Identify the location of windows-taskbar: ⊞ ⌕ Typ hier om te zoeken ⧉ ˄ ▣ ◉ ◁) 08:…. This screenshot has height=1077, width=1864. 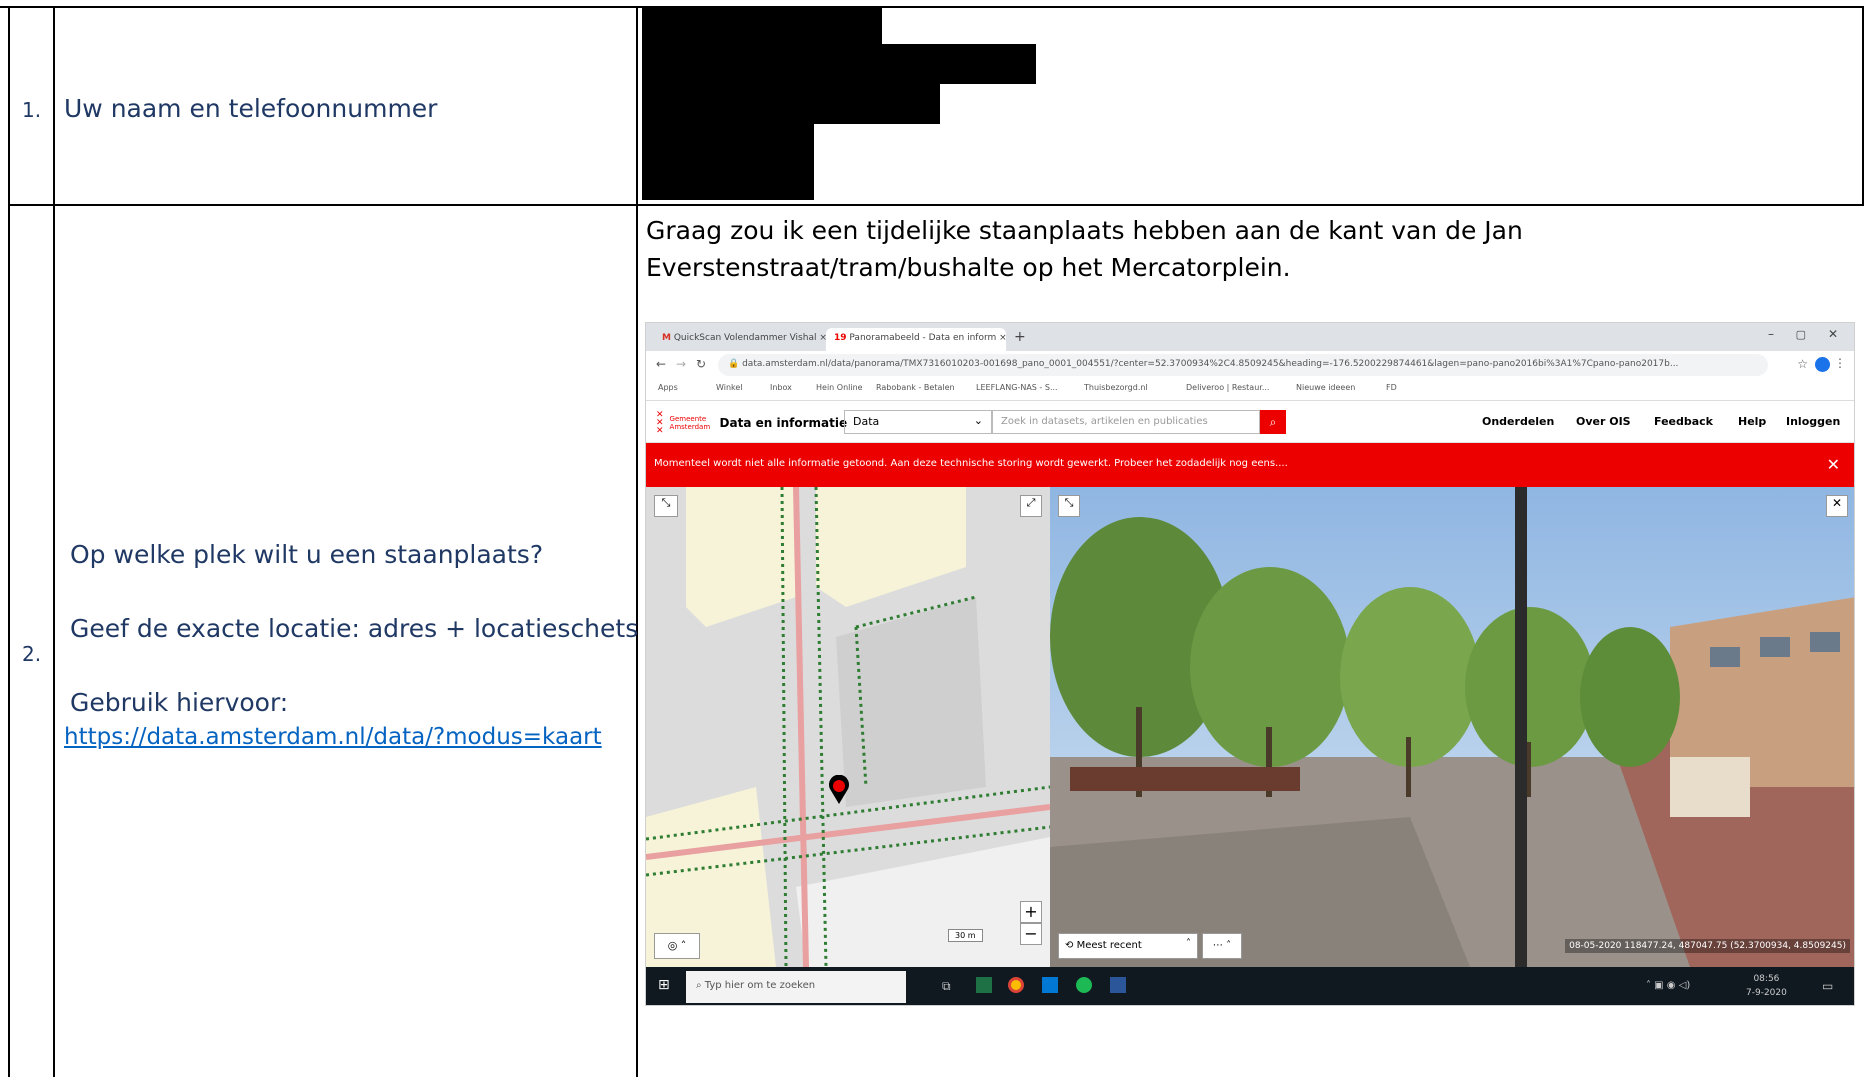
(1250, 986).